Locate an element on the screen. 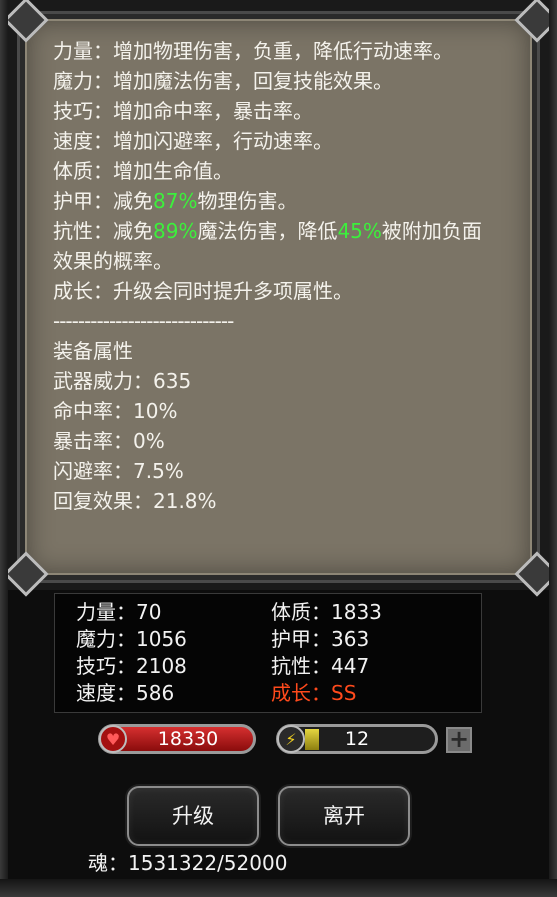  armor-line: 护甲：减免87%物理伤害。 is located at coordinates (273, 201).